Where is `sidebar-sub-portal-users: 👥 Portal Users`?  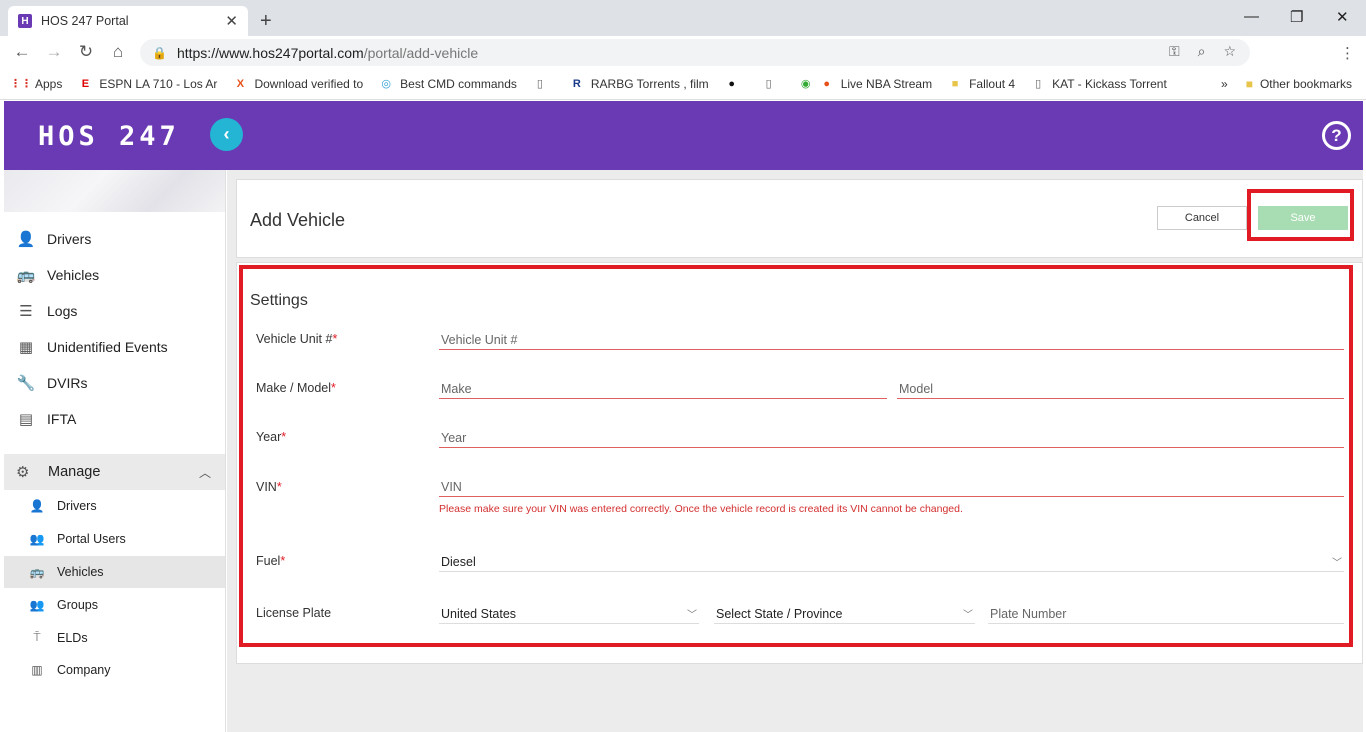 sidebar-sub-portal-users: 👥 Portal Users is located at coordinates (114, 539).